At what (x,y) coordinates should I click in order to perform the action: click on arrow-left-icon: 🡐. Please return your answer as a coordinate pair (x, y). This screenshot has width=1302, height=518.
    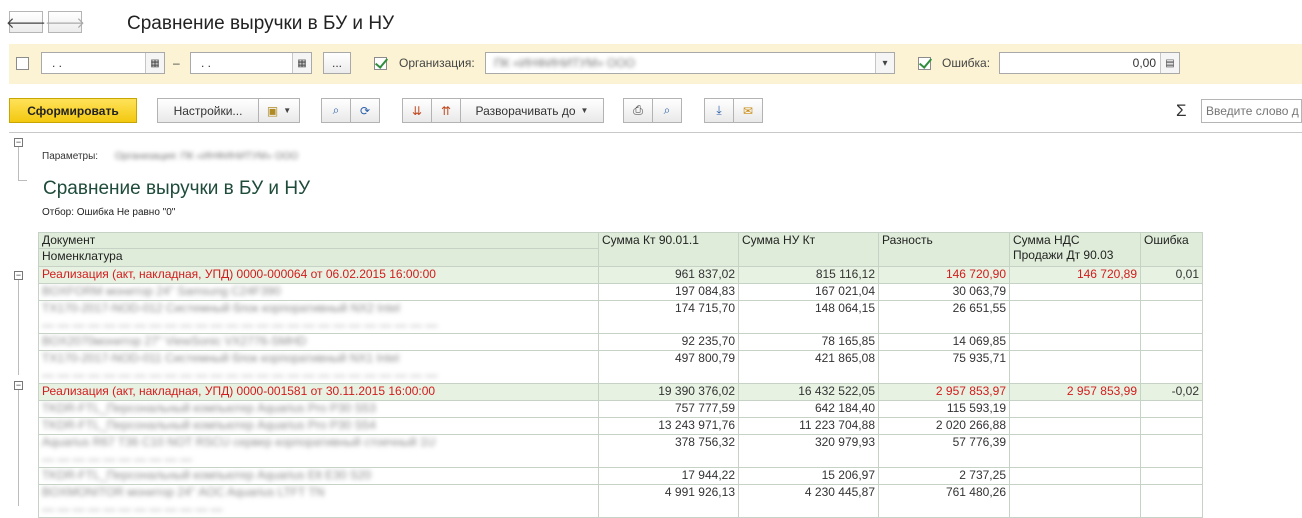
    Looking at the image, I should click on (26, 23).